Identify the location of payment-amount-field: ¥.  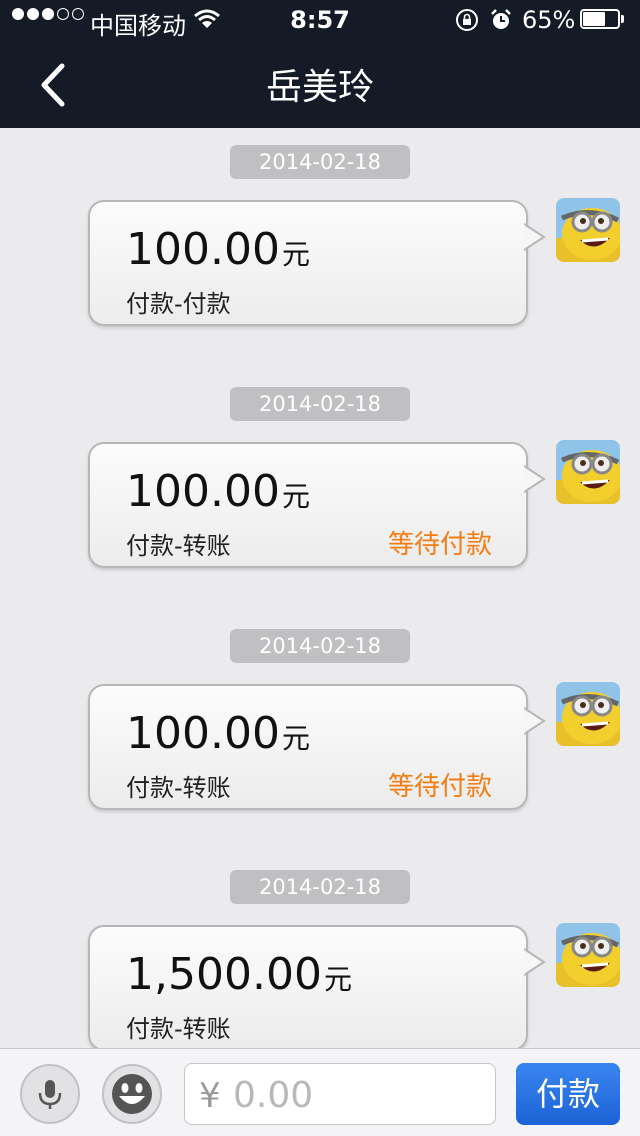
(340, 1094).